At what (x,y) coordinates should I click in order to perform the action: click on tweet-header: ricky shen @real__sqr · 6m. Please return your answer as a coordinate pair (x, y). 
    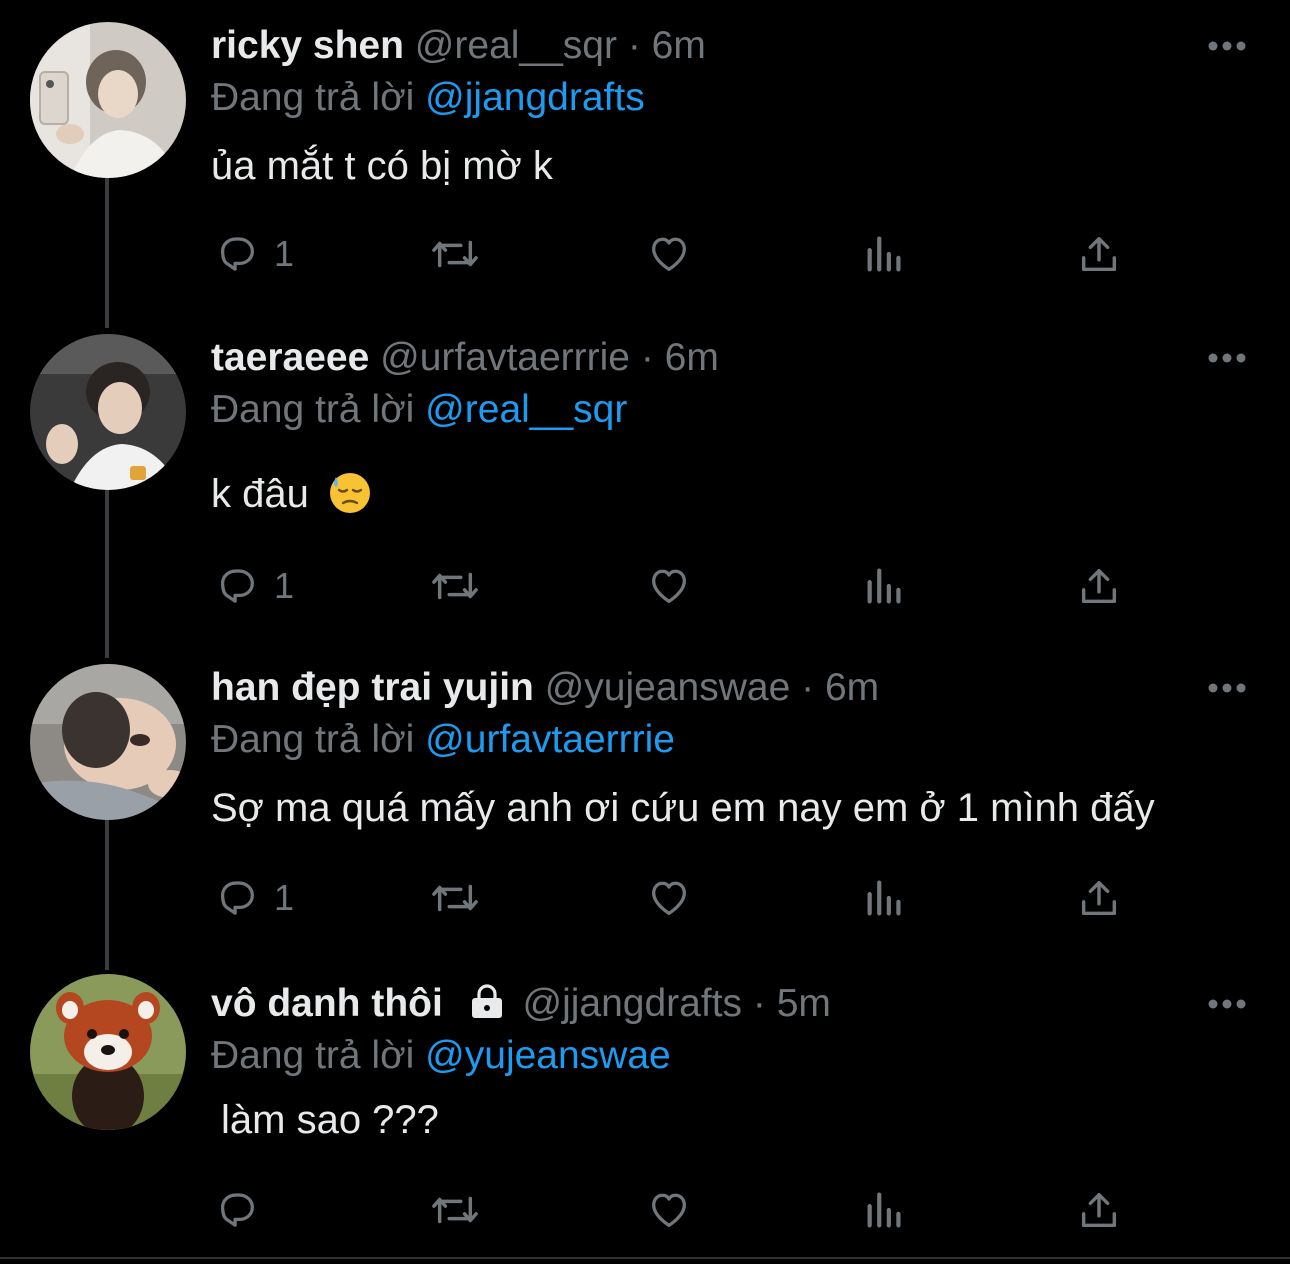
    Looking at the image, I should click on (458, 46).